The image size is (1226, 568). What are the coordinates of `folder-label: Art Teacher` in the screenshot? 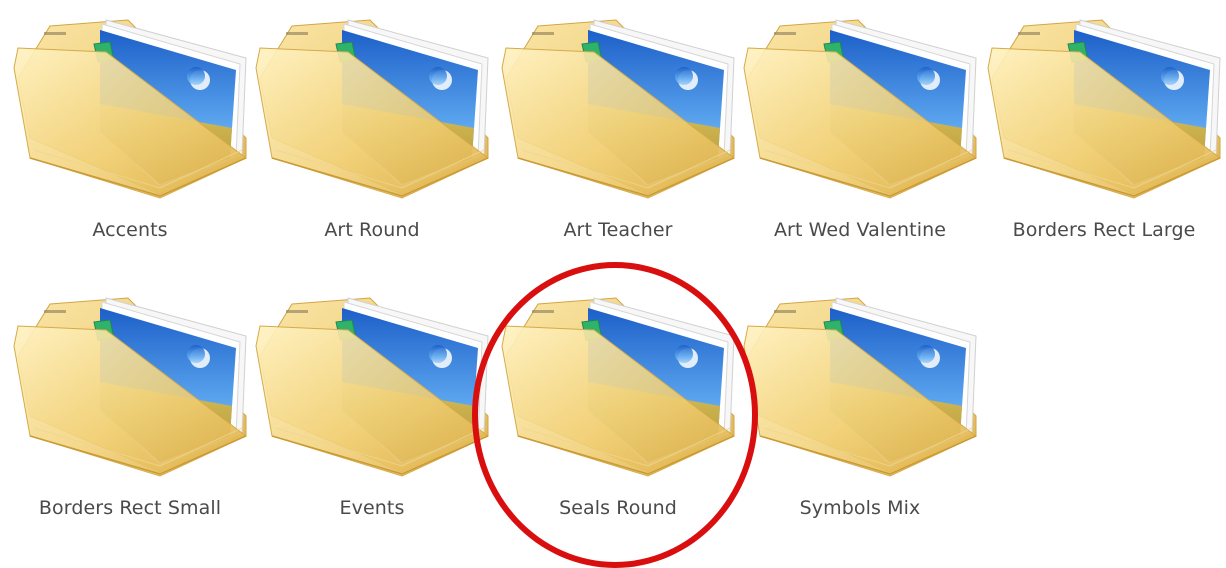 It's located at (618, 230).